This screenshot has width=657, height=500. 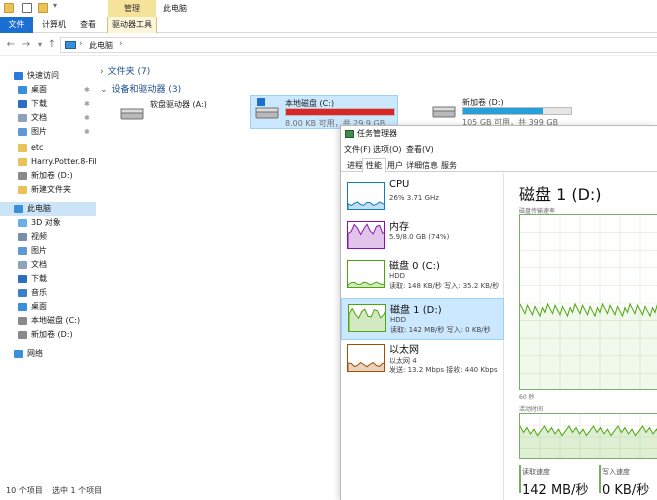 I want to click on perf-item-stats: 读取: 148 KB/秒 写入: 35.2 KB/秒, so click(x=444, y=286).